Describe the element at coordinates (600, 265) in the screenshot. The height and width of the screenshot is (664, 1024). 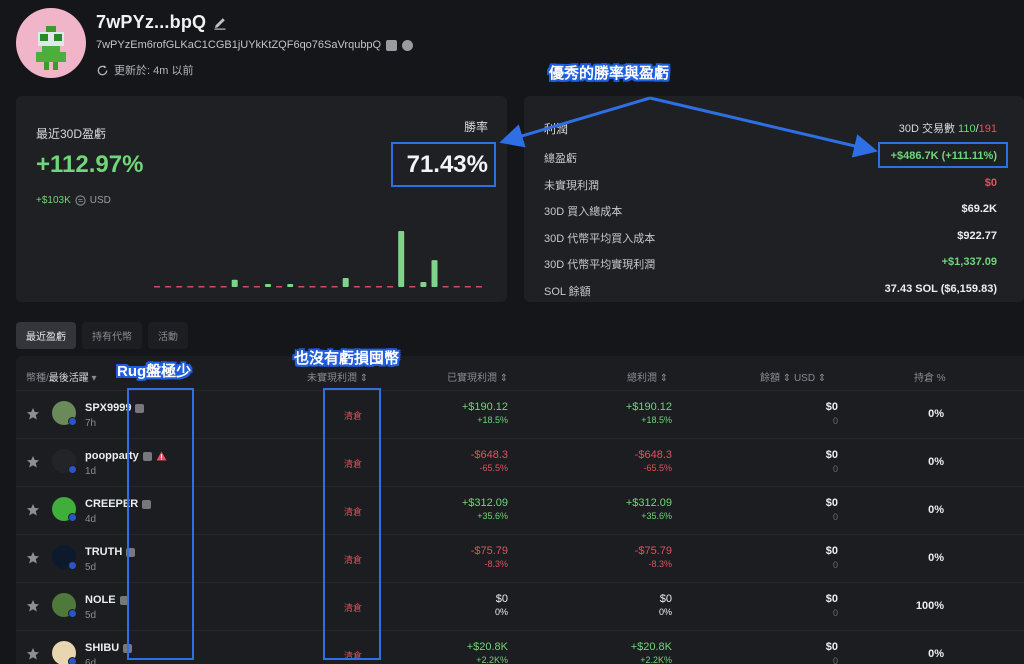
I see `profit-row-label: 30D 代幣平均實現利潤` at that location.